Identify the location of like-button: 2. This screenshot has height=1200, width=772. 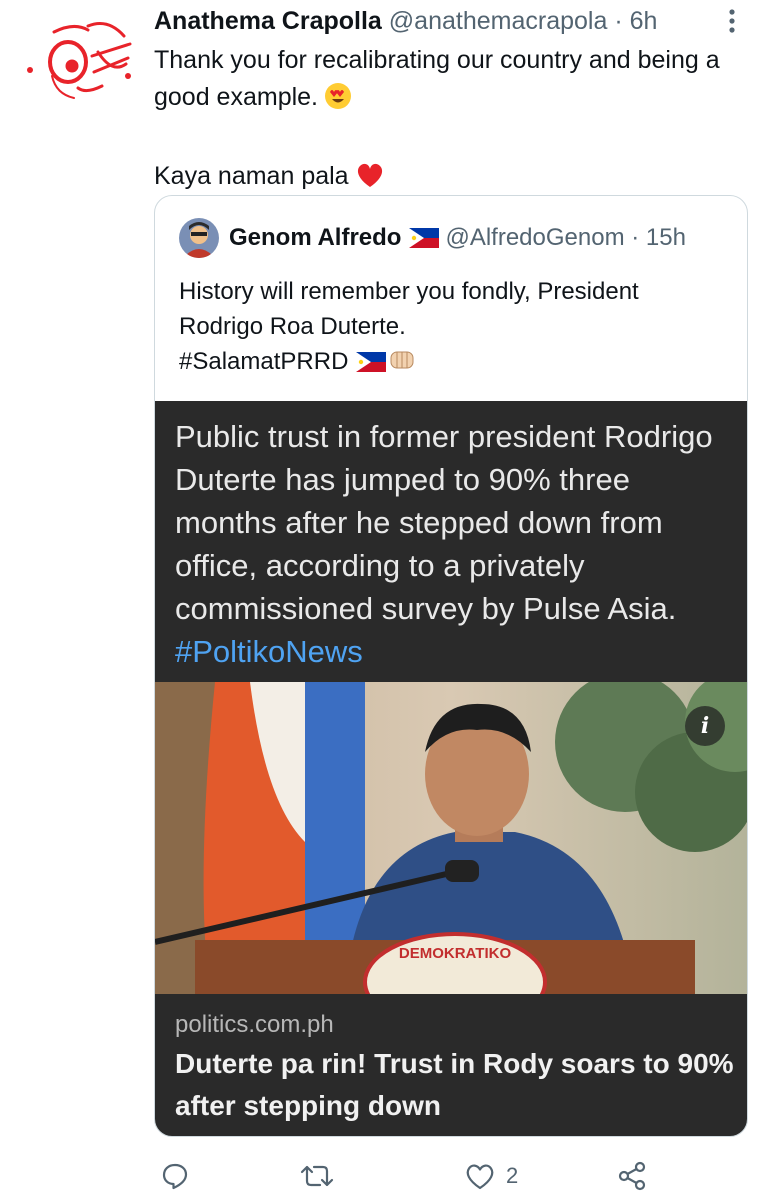
(491, 1176).